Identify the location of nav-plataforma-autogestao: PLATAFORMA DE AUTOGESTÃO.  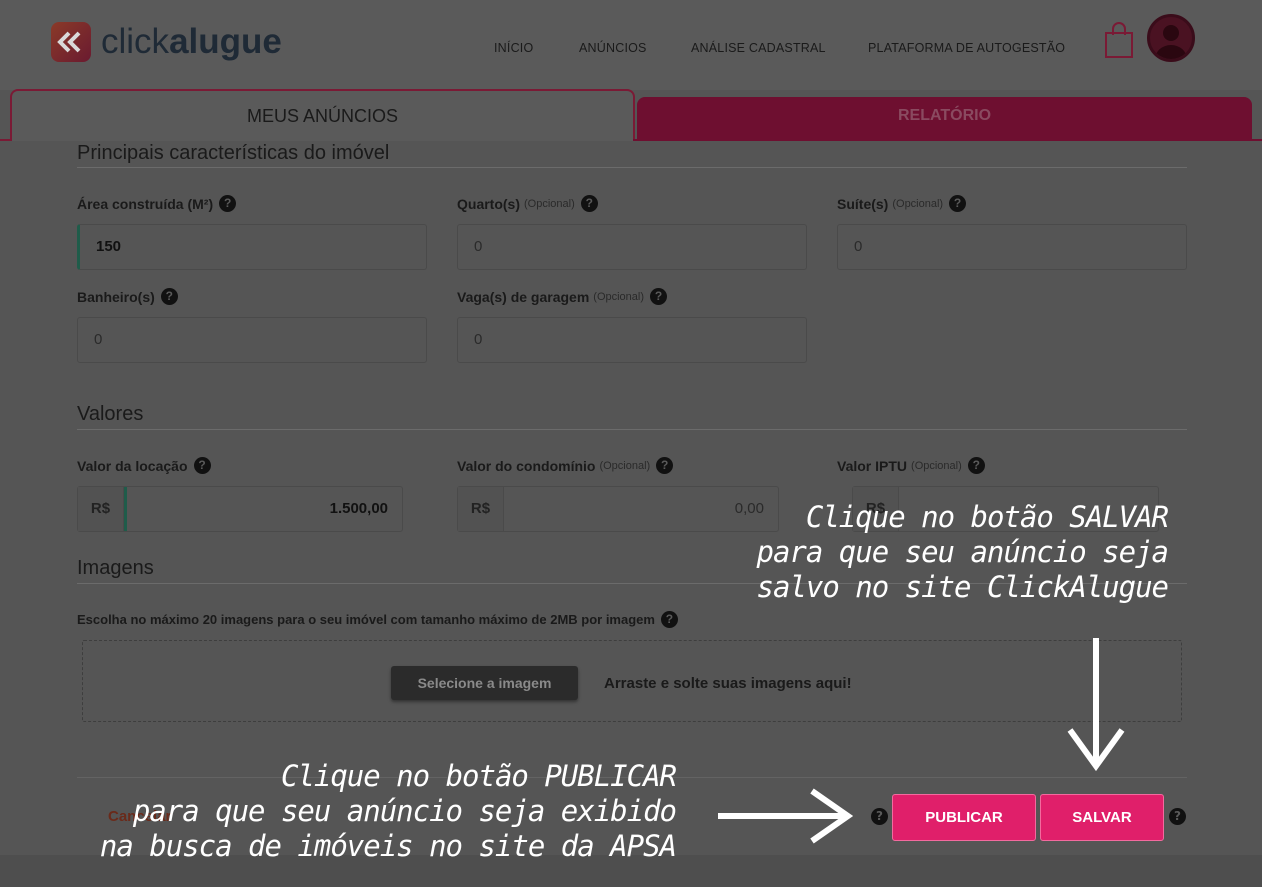
(966, 48).